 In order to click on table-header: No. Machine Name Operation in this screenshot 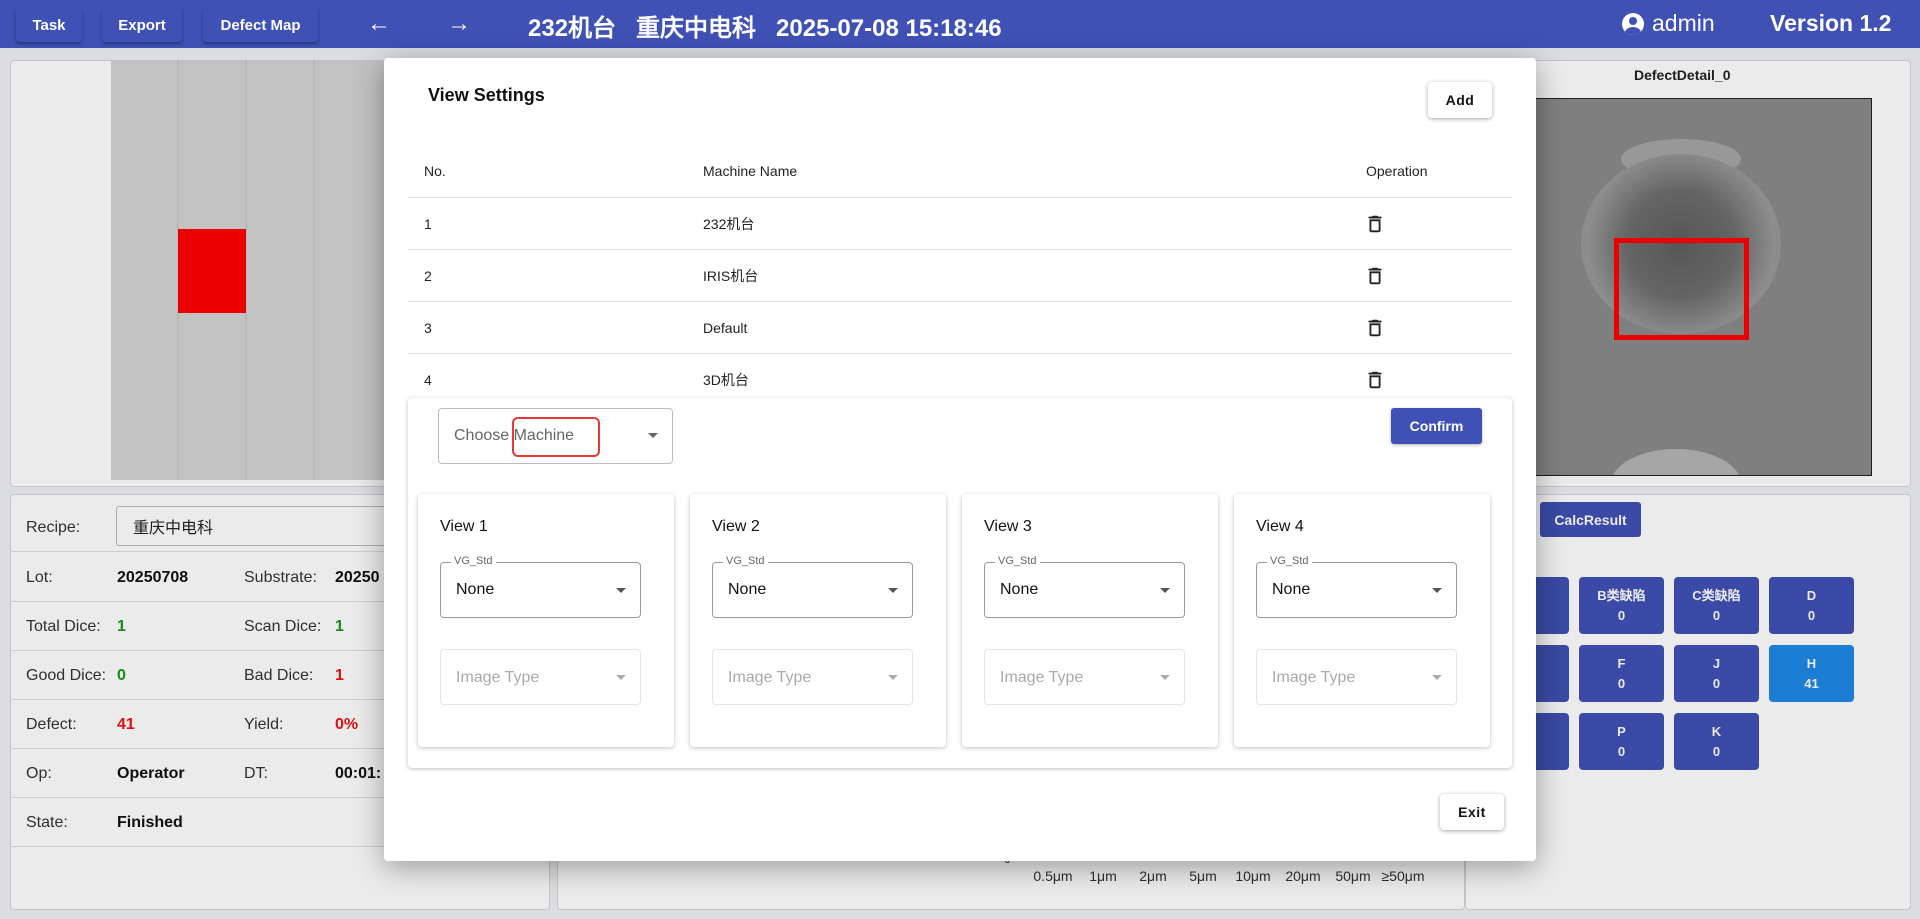, I will do `click(960, 171)`.